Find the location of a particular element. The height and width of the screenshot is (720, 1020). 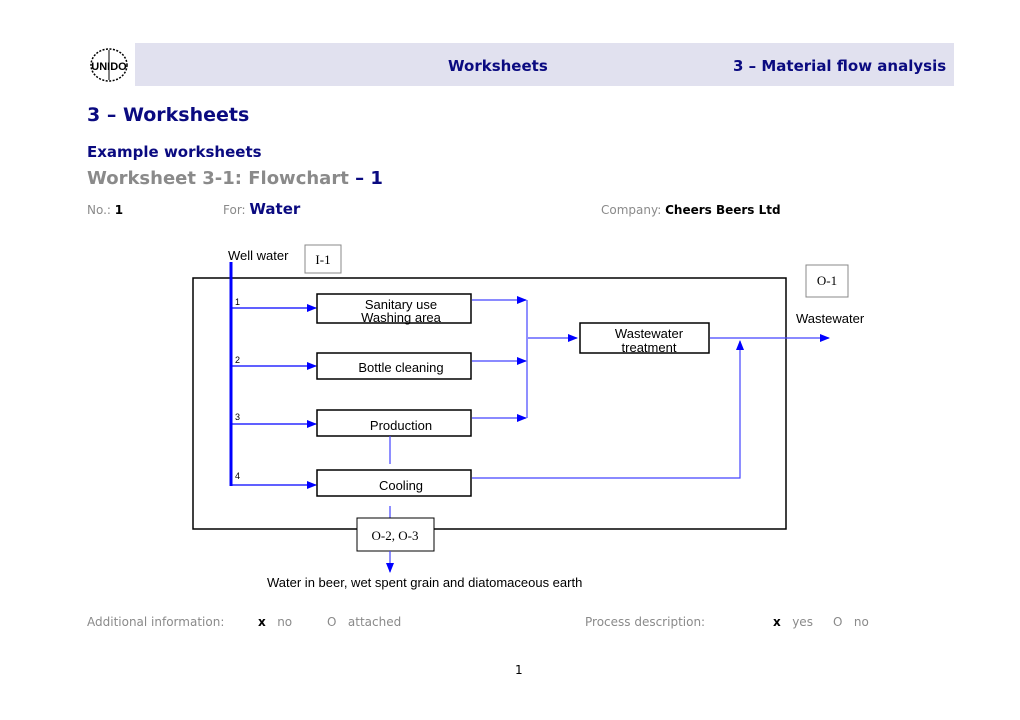

process-label: Cooling is located at coordinates (401, 485).